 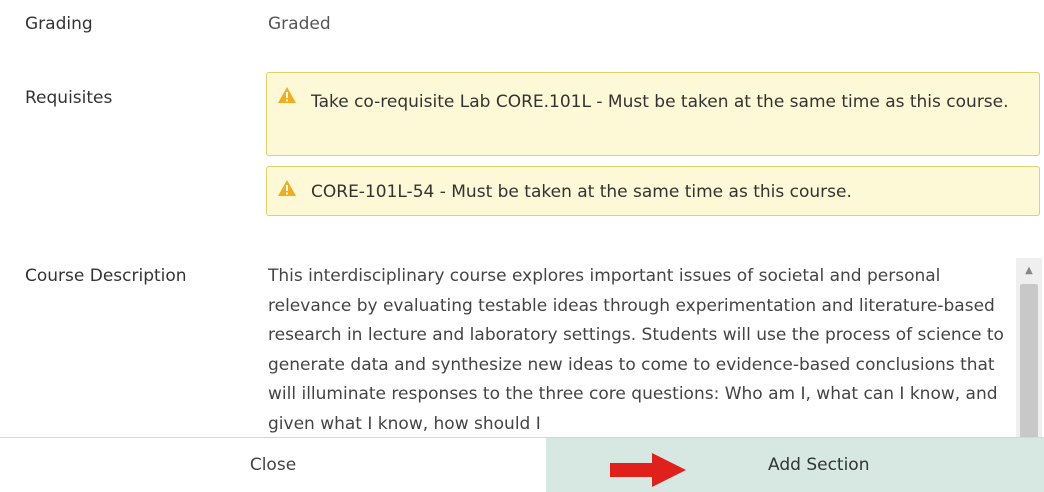 I want to click on add-section-label: Add Section, so click(x=819, y=465).